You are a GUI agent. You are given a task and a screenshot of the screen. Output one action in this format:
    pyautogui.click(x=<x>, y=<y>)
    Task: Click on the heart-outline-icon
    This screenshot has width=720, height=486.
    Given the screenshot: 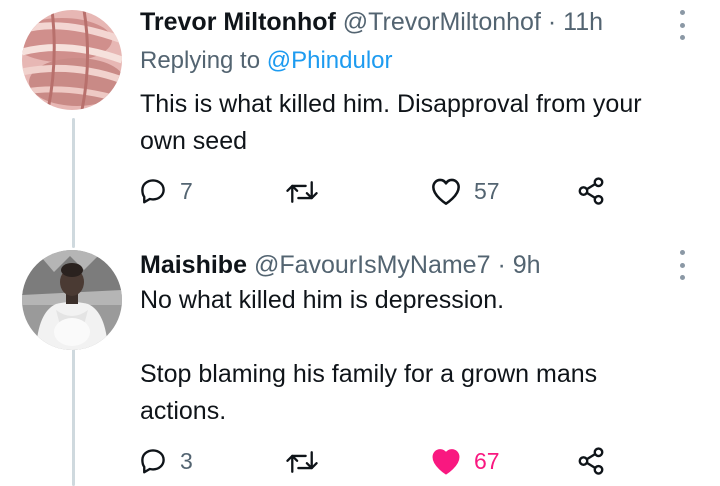 What is the action you would take?
    pyautogui.click(x=446, y=191)
    